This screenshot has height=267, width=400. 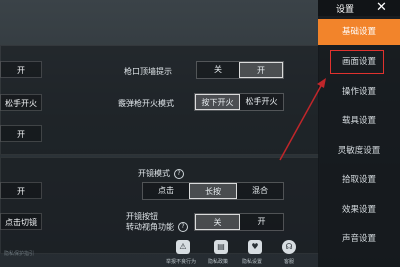 I want to click on privacy-settings-icon: ♥, so click(x=255, y=247).